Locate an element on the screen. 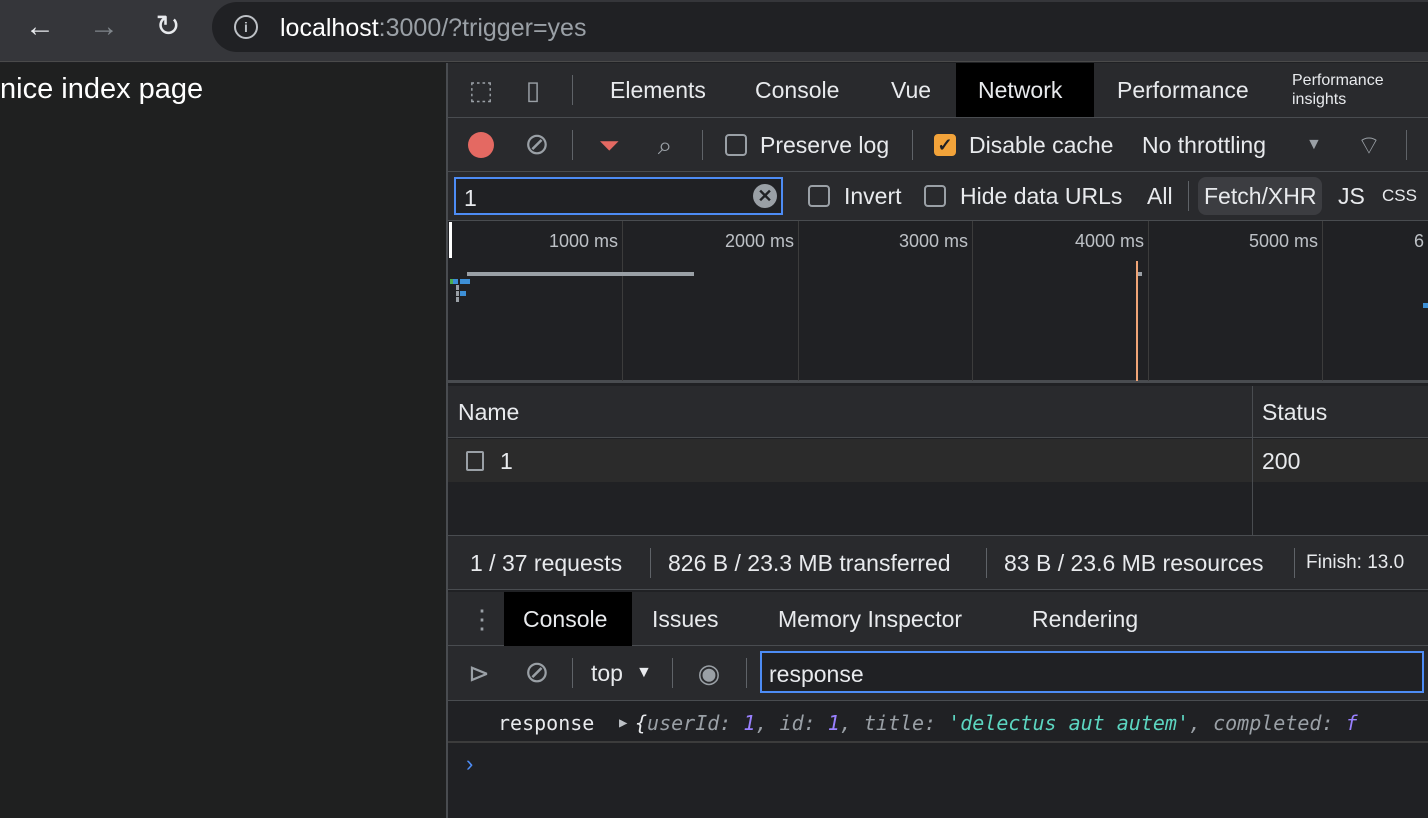 The width and height of the screenshot is (1428, 818). hide-data-urls-checkbox is located at coordinates (935, 196).